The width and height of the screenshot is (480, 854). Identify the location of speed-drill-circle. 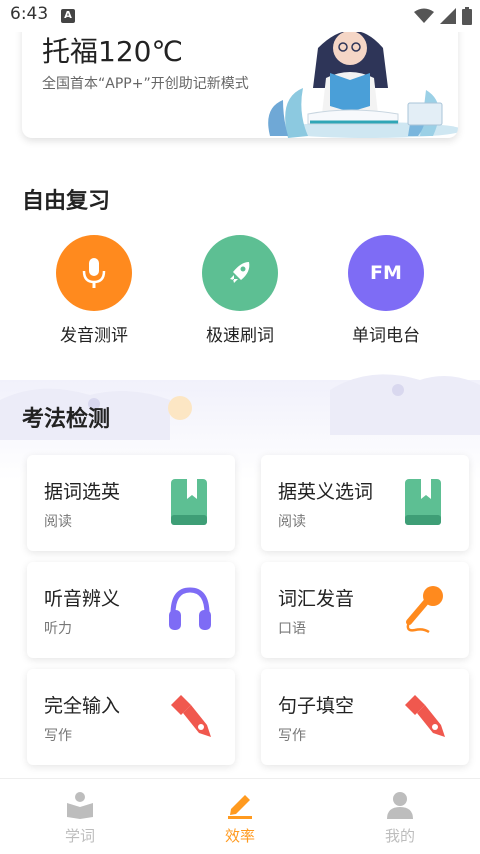
(240, 273).